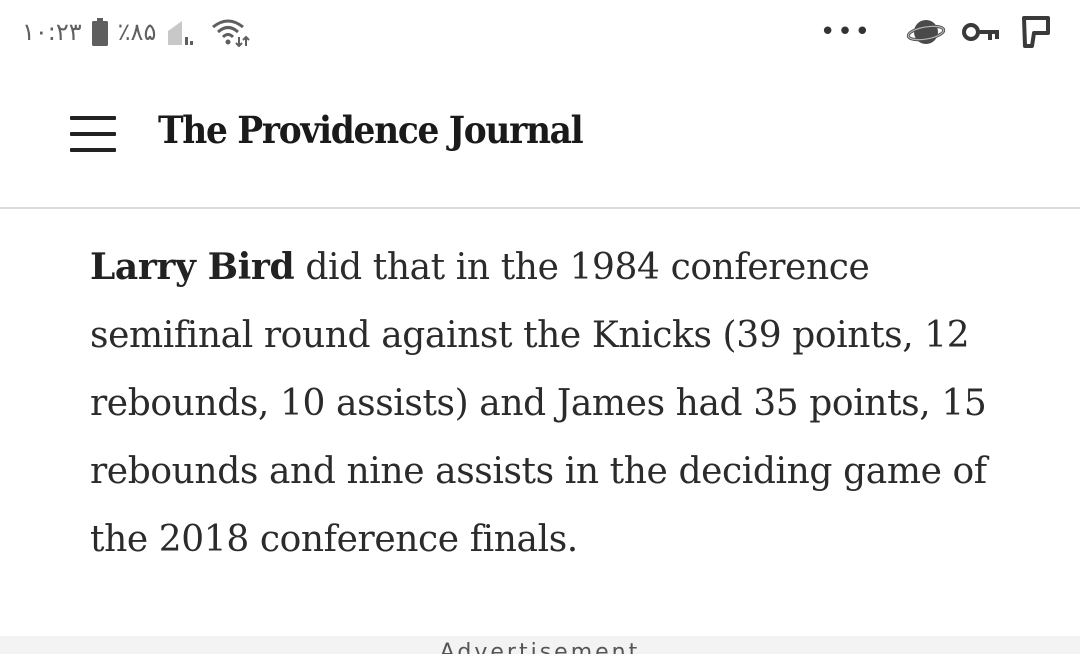 The image size is (1080, 654). Describe the element at coordinates (183, 32) in the screenshot. I see `signal-icon` at that location.